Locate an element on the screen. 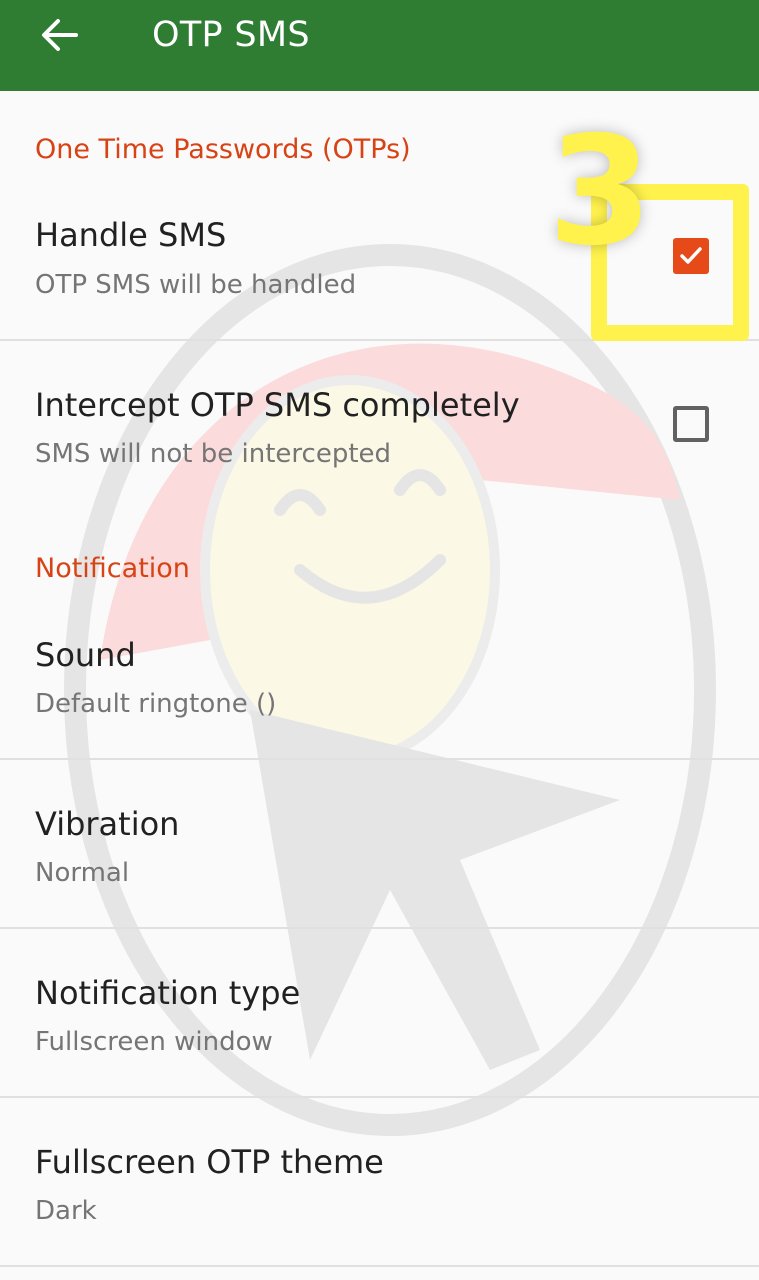 The image size is (759, 1280). pref-title: Fullscreen OTP theme is located at coordinates (209, 1162).